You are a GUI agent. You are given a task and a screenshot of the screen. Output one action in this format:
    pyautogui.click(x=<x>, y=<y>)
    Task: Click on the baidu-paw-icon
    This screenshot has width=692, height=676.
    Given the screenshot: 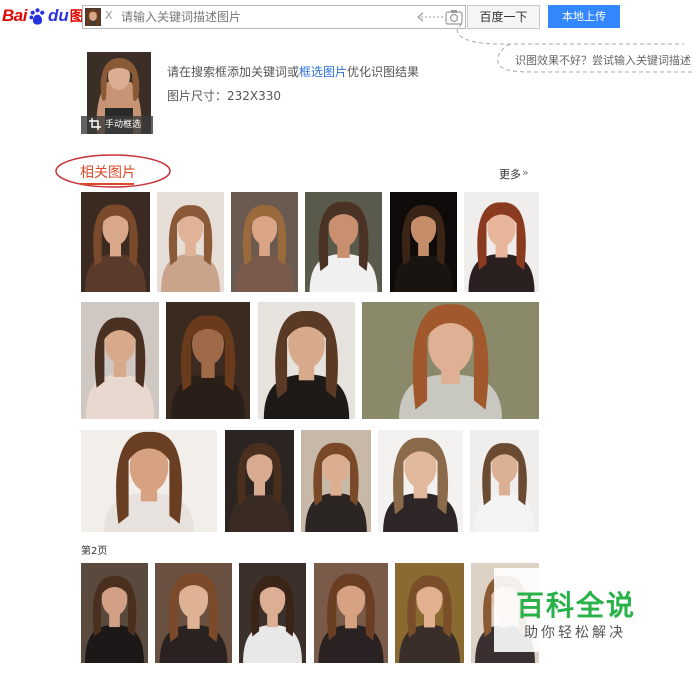 What is the action you would take?
    pyautogui.click(x=37, y=16)
    